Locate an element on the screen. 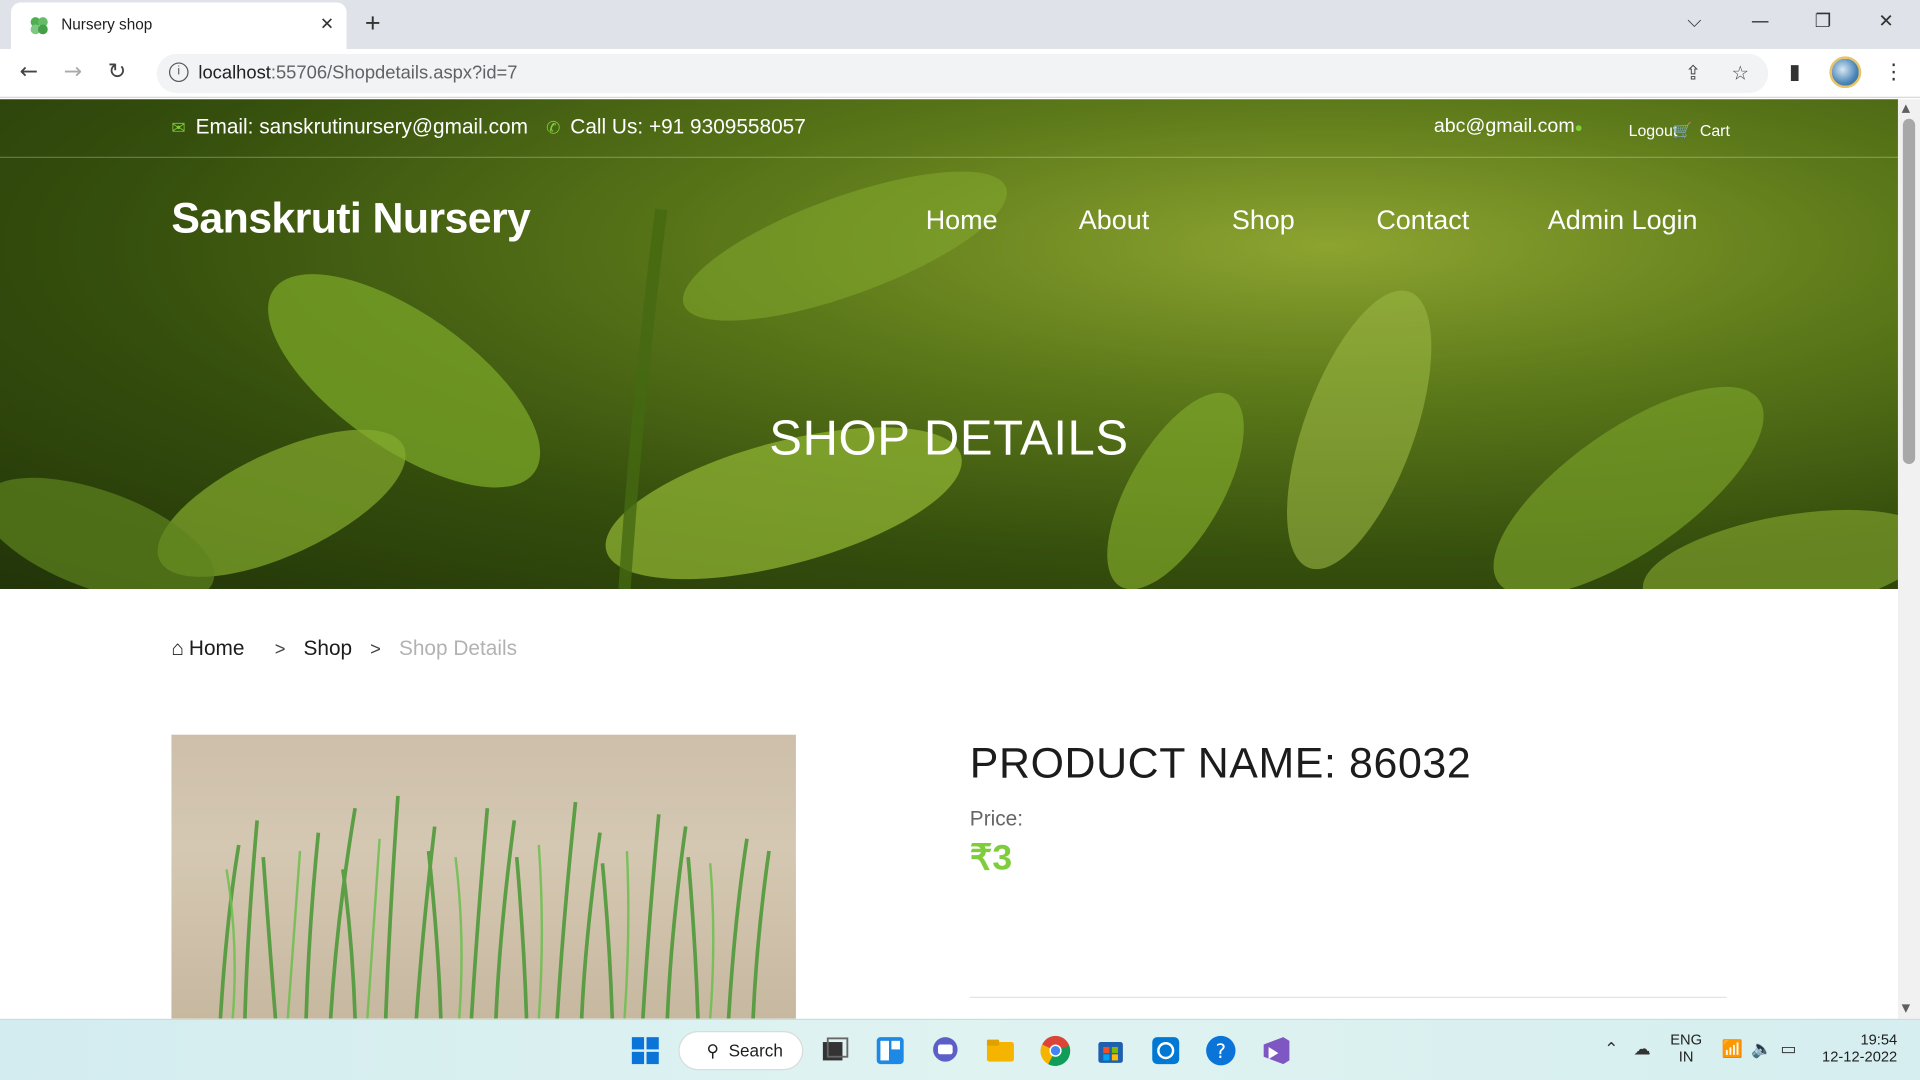 The width and height of the screenshot is (1920, 1080). side-panel-icon: ▮ is located at coordinates (1794, 72).